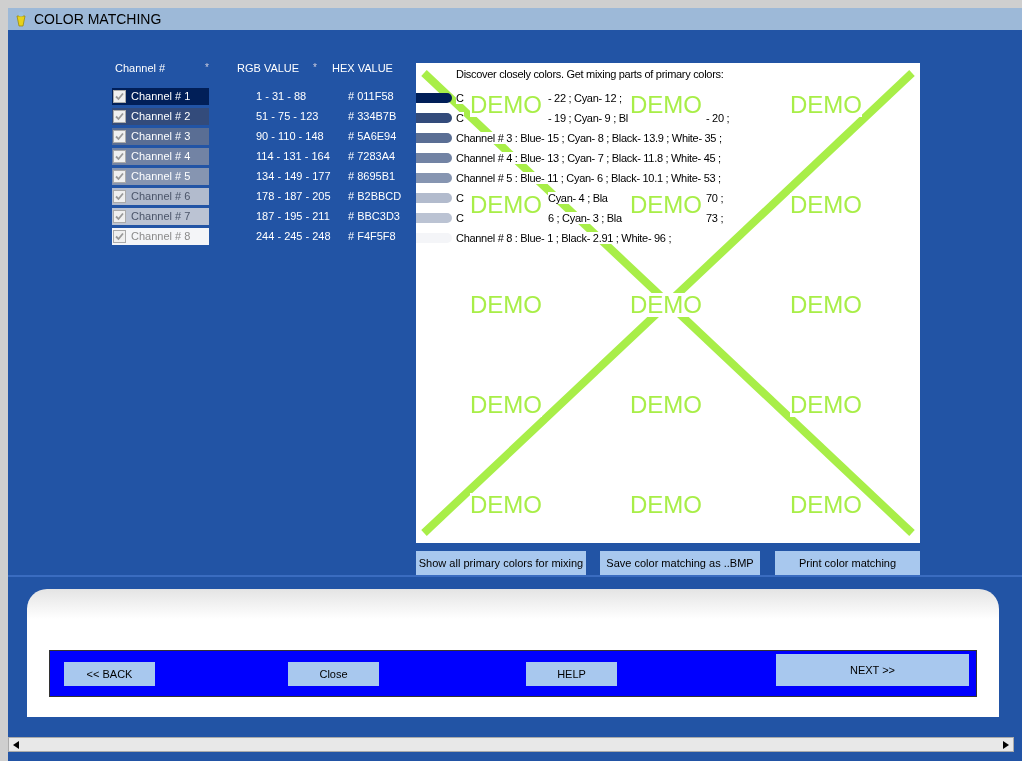 The width and height of the screenshot is (1022, 761). What do you see at coordinates (372, 236) in the screenshot?
I see `hex-value: # F4F5F8` at bounding box center [372, 236].